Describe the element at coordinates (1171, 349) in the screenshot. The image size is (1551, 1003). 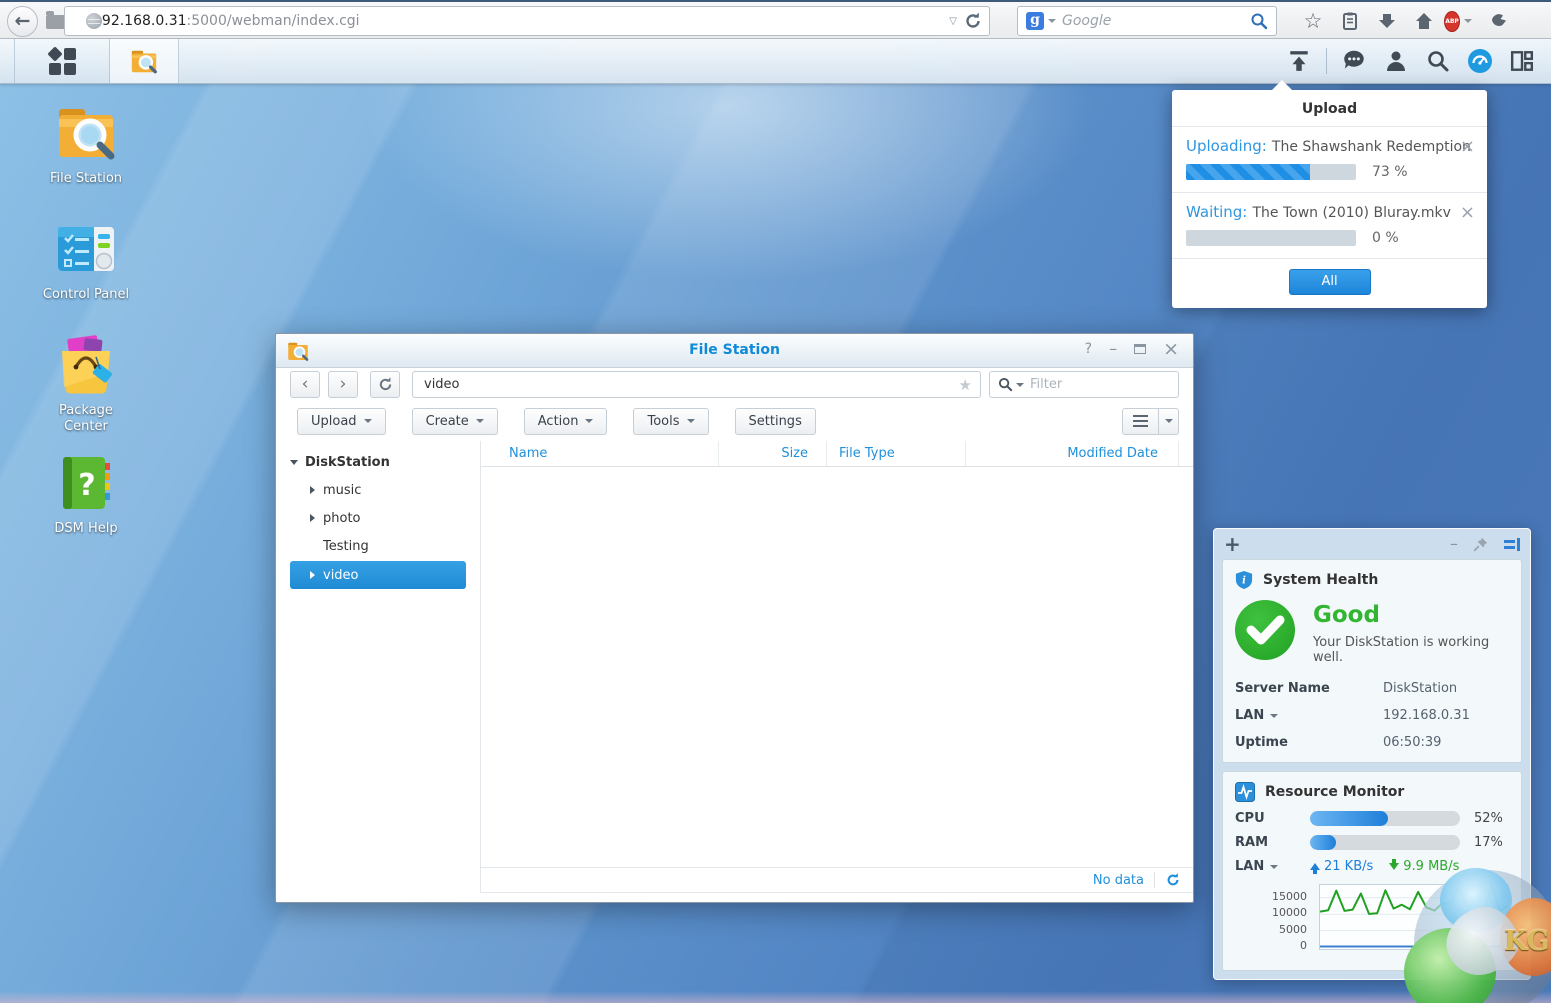
I see `close-button: ×` at that location.